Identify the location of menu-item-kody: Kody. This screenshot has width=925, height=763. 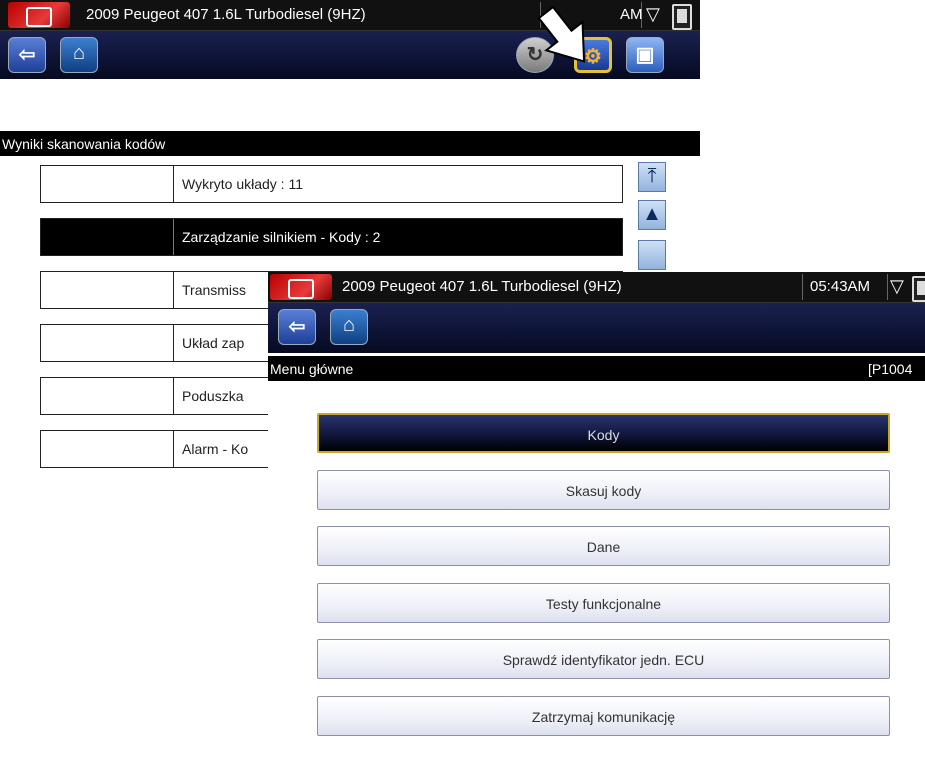
(603, 433).